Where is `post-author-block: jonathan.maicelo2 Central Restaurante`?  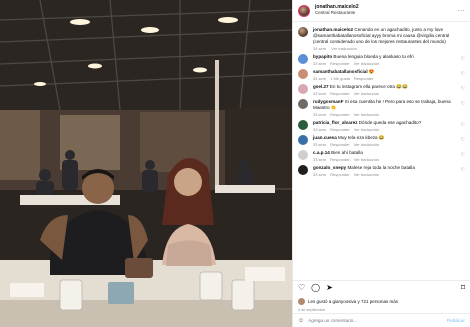
post-author-block: jonathan.maicelo2 Central Restaurante is located at coordinates (337, 10).